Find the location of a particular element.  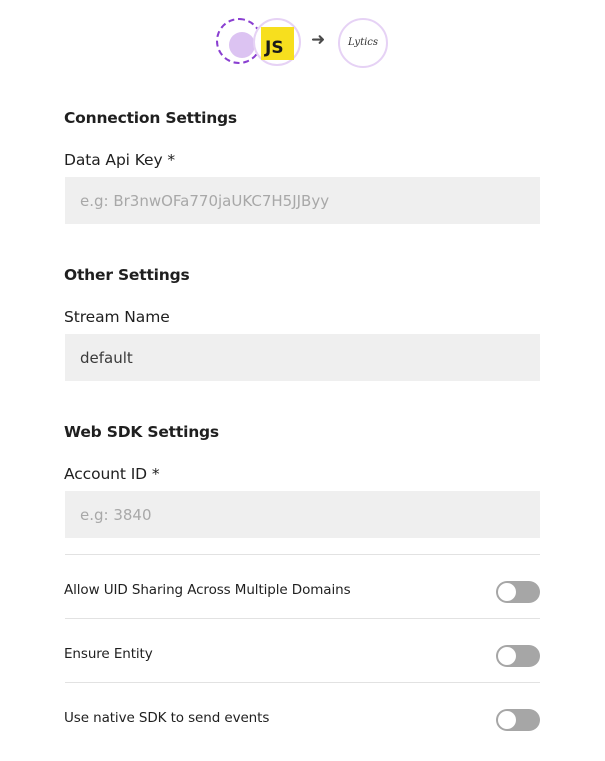

javascript-source-logo: JS is located at coordinates (277, 42).